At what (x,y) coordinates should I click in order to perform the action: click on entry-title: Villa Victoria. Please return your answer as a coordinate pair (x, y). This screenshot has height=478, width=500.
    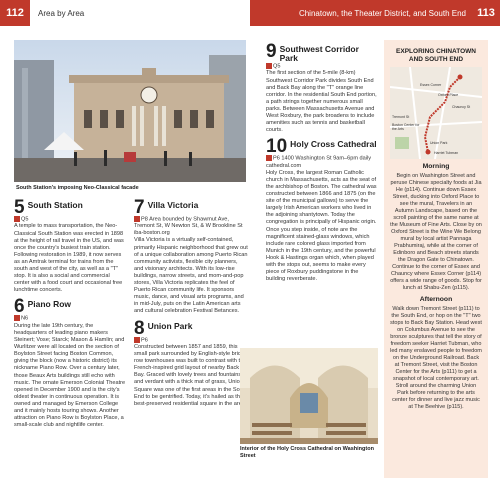
    Looking at the image, I should click on (173, 205).